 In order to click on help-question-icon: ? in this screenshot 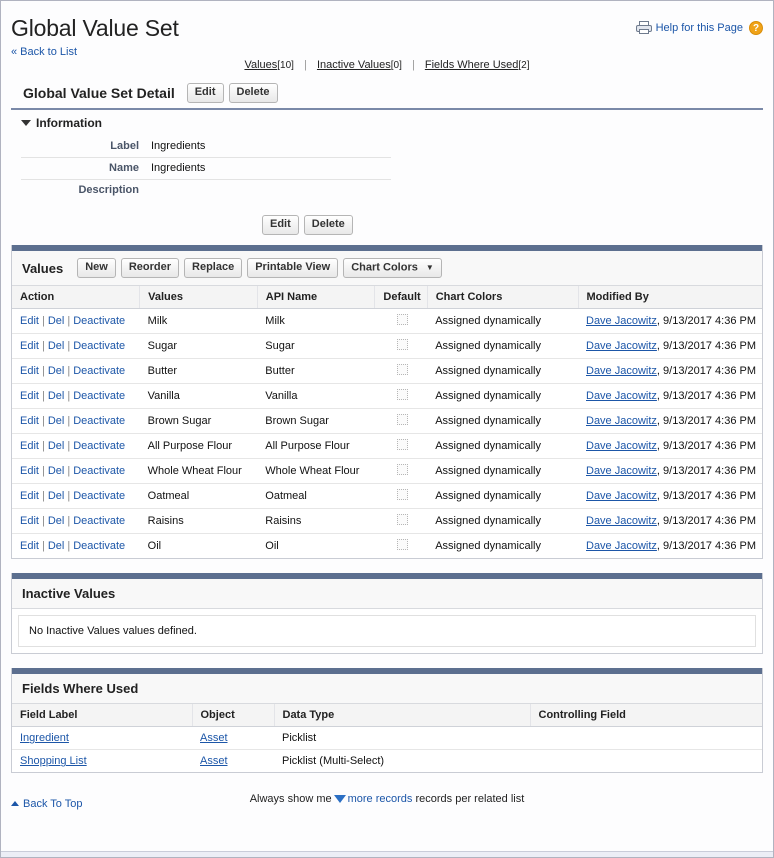, I will do `click(756, 28)`.